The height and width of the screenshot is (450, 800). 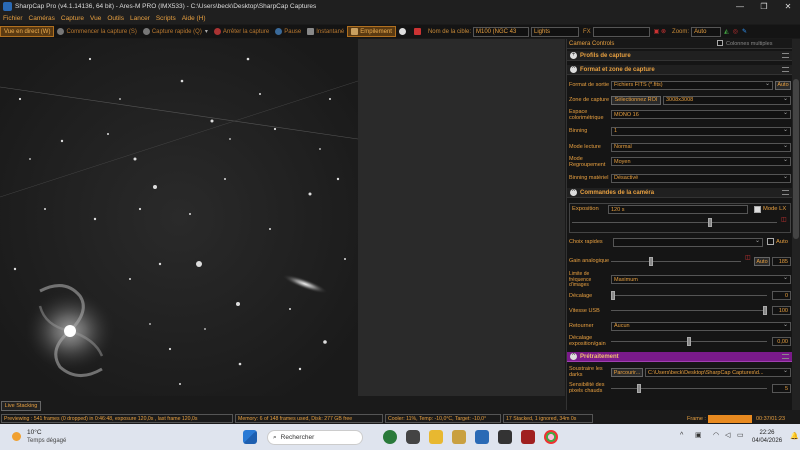 I want to click on frame-type-select: Lights, so click(x=555, y=31).